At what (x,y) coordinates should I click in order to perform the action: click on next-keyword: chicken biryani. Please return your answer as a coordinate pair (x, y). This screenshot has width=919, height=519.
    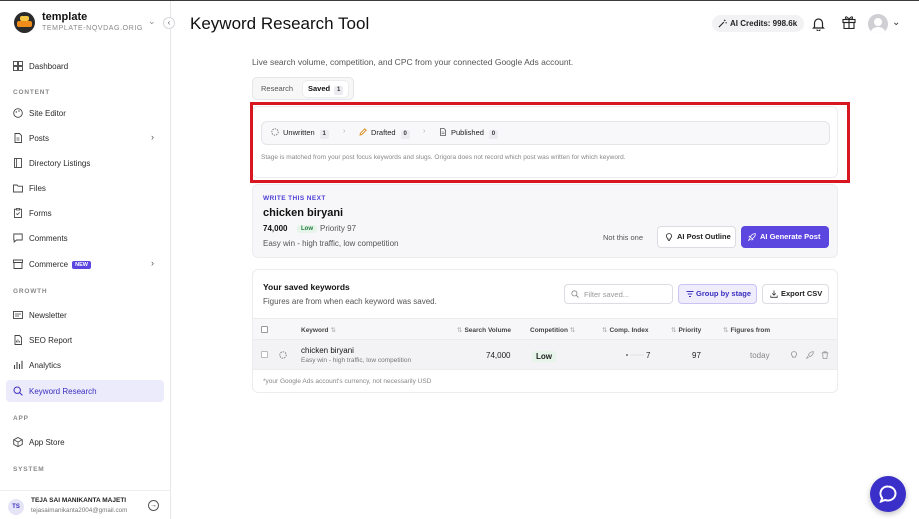
    Looking at the image, I should click on (303, 213).